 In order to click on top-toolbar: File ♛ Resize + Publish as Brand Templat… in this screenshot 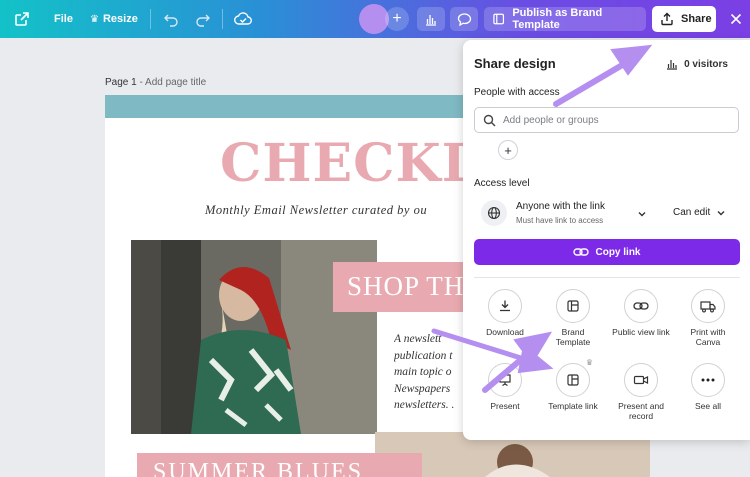, I will do `click(375, 19)`.